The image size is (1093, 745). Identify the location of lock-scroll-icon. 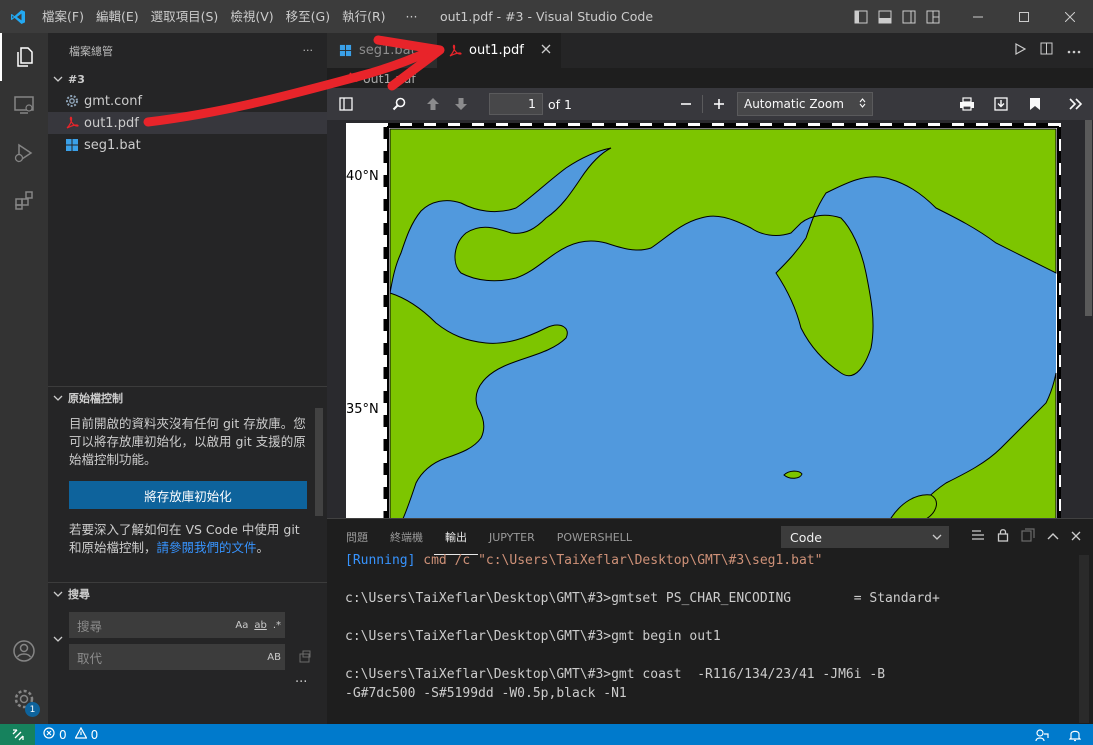
(1003, 537).